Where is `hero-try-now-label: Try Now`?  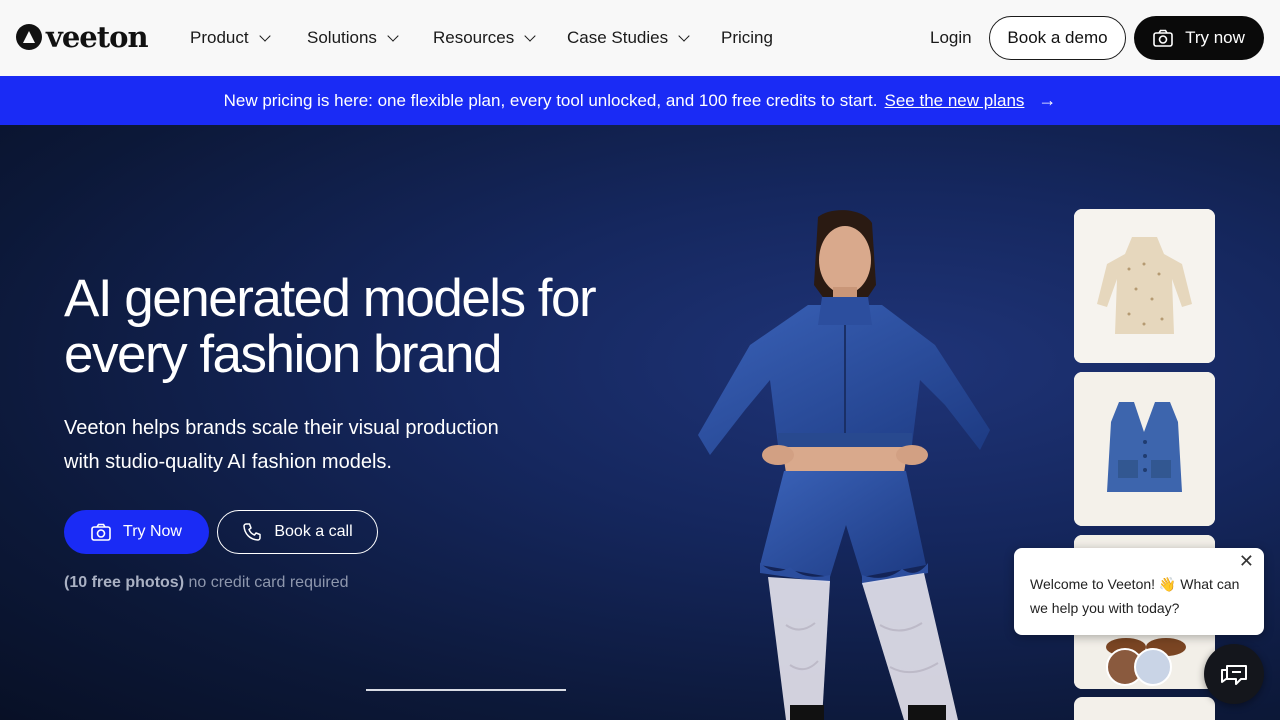 hero-try-now-label: Try Now is located at coordinates (152, 531).